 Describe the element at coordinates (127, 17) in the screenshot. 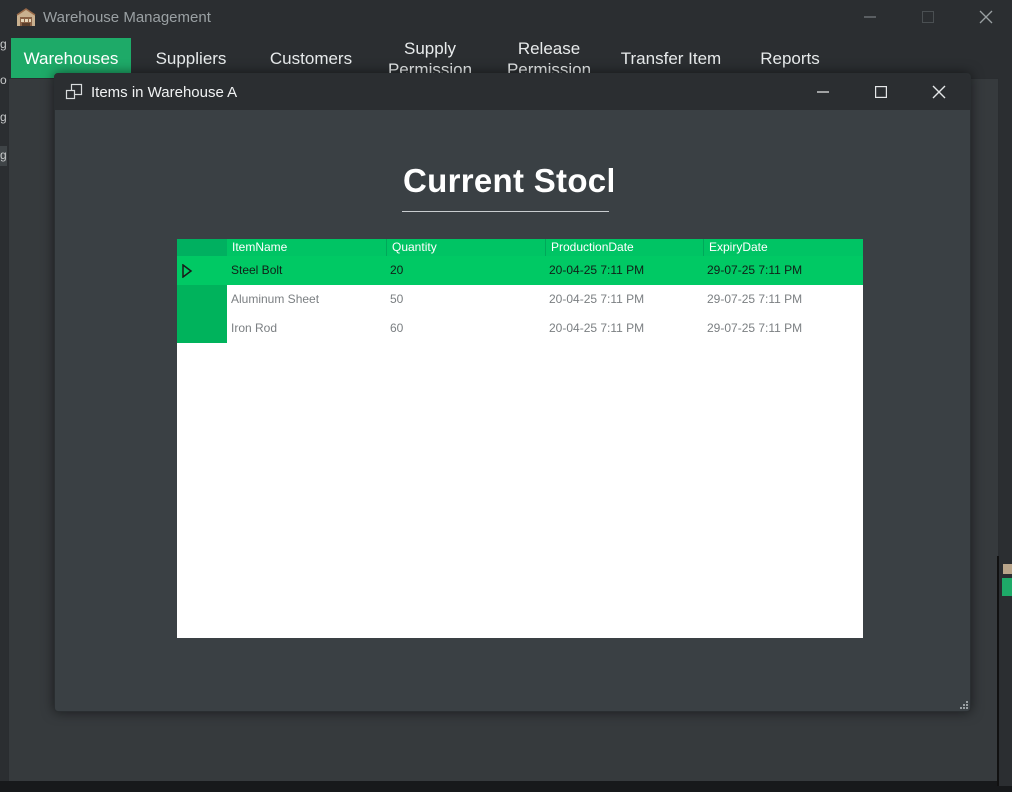

I see `app-title: Warehouse Management` at that location.